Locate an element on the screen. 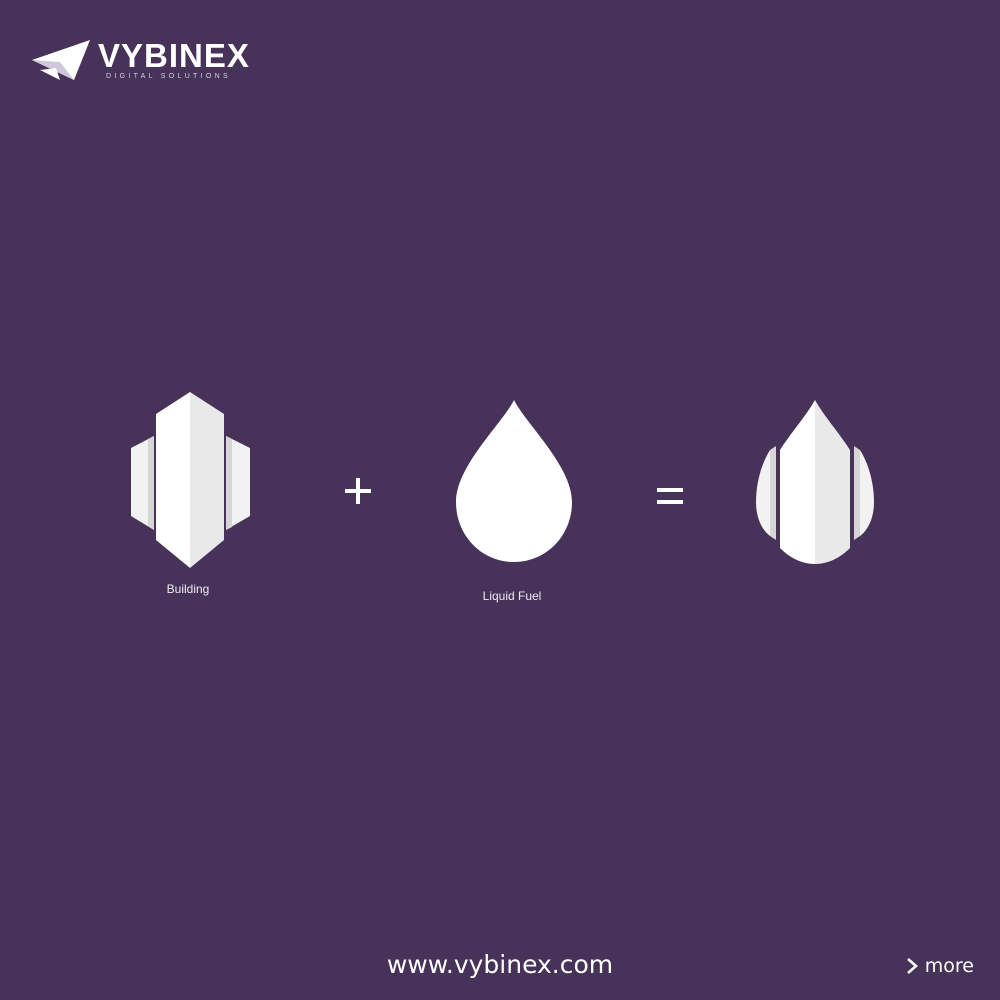 This screenshot has height=1000, width=1000. drop-icon is located at coordinates (514, 481).